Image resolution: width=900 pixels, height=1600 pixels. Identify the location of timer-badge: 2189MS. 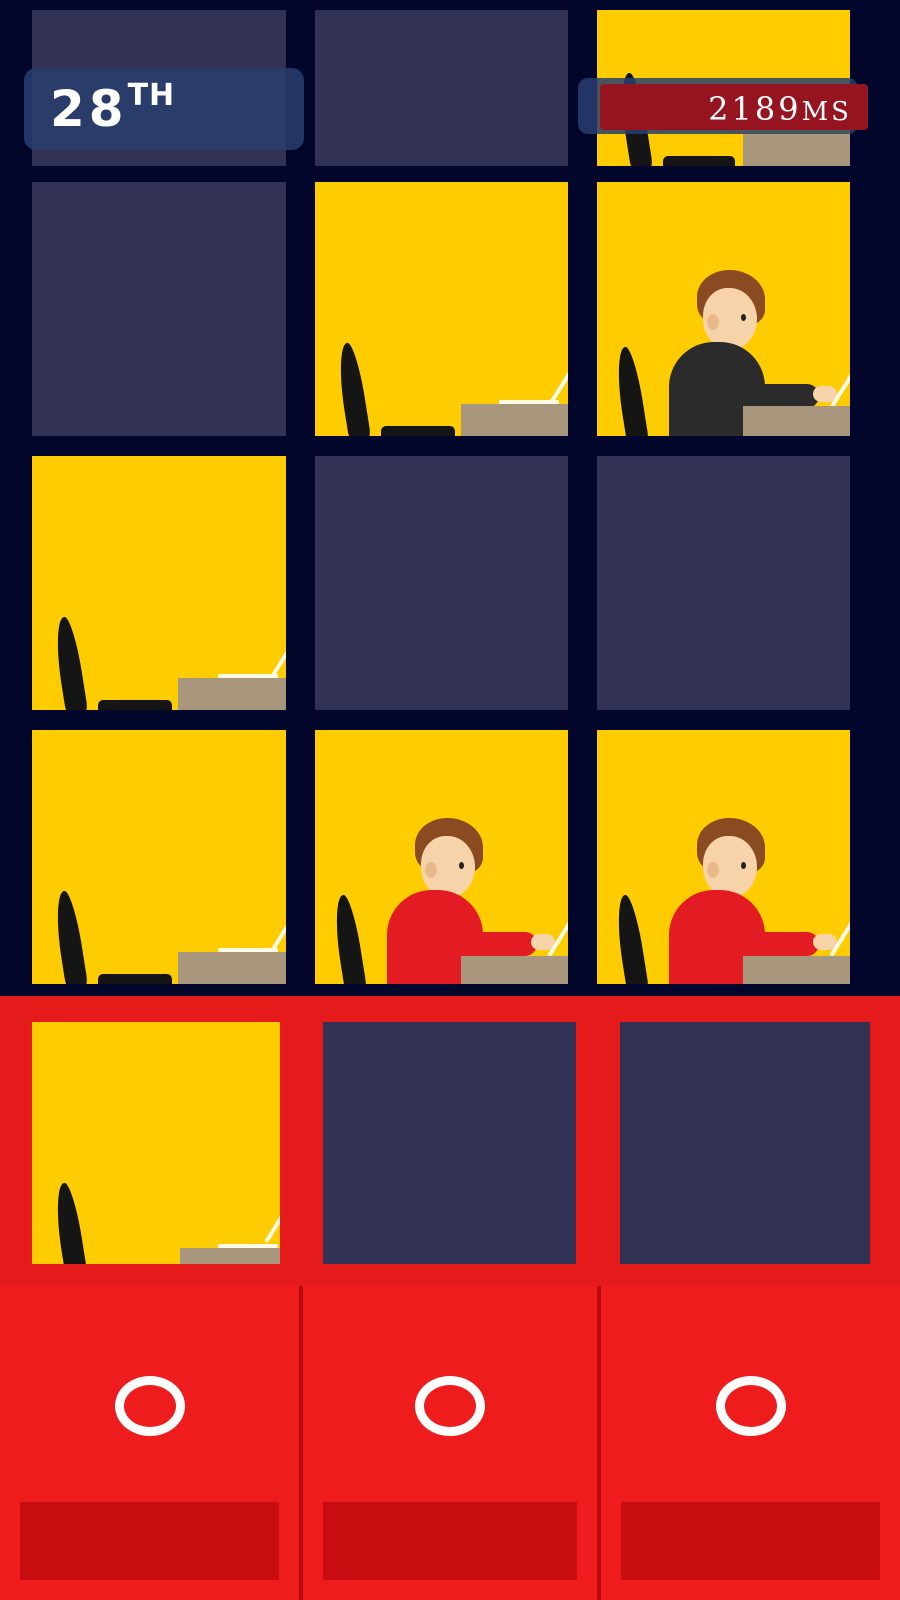
(734, 107).